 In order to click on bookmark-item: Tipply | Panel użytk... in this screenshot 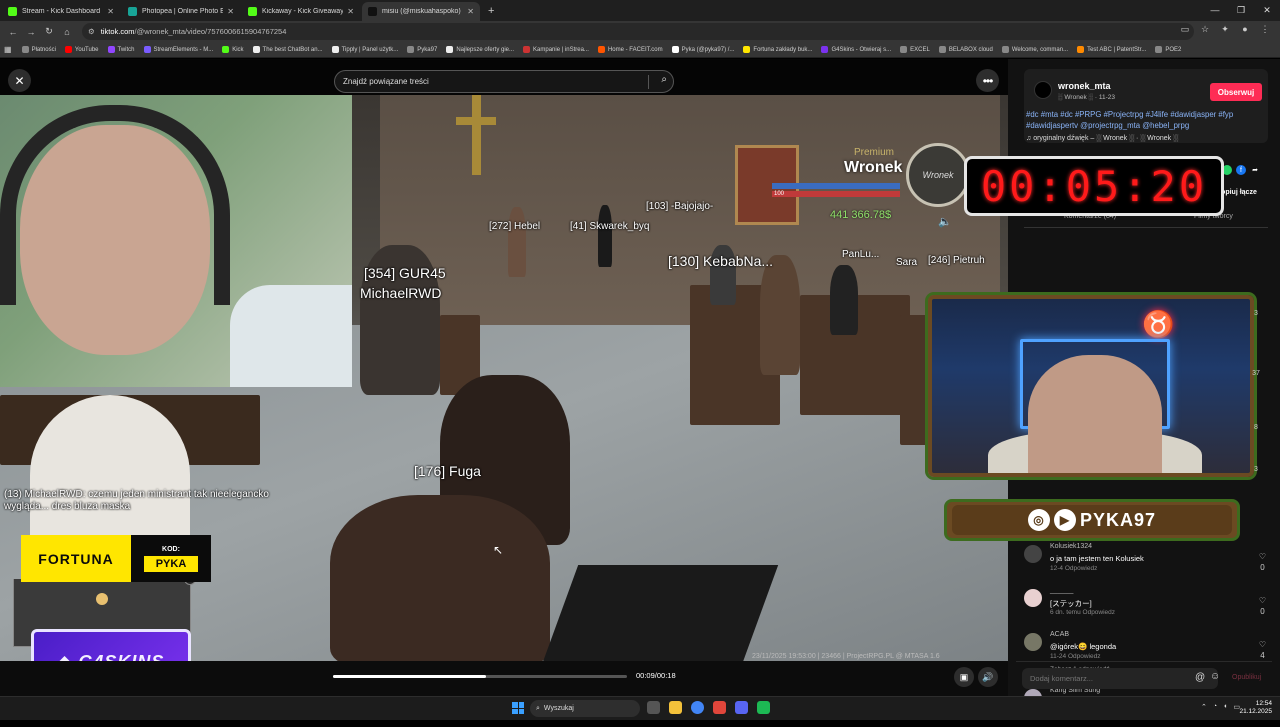, I will do `click(365, 49)`.